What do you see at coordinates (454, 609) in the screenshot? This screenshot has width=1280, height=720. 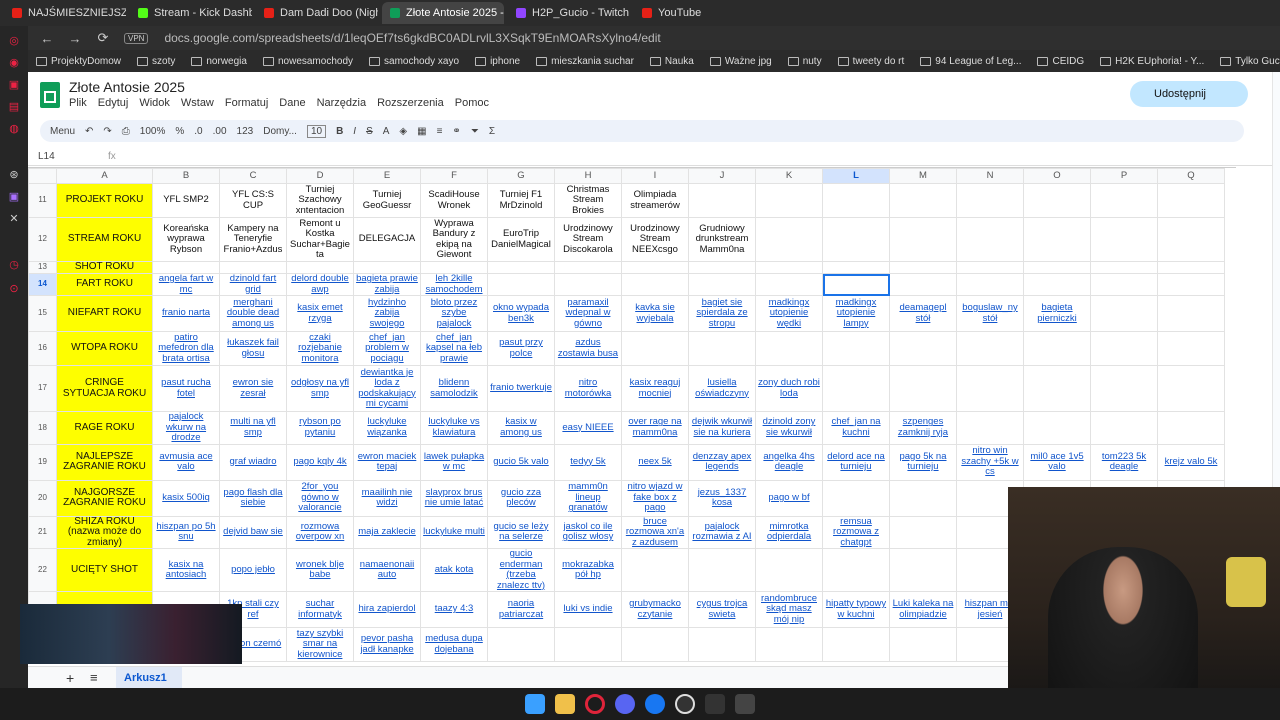 I see `grid-cell: taazy 4:3` at bounding box center [454, 609].